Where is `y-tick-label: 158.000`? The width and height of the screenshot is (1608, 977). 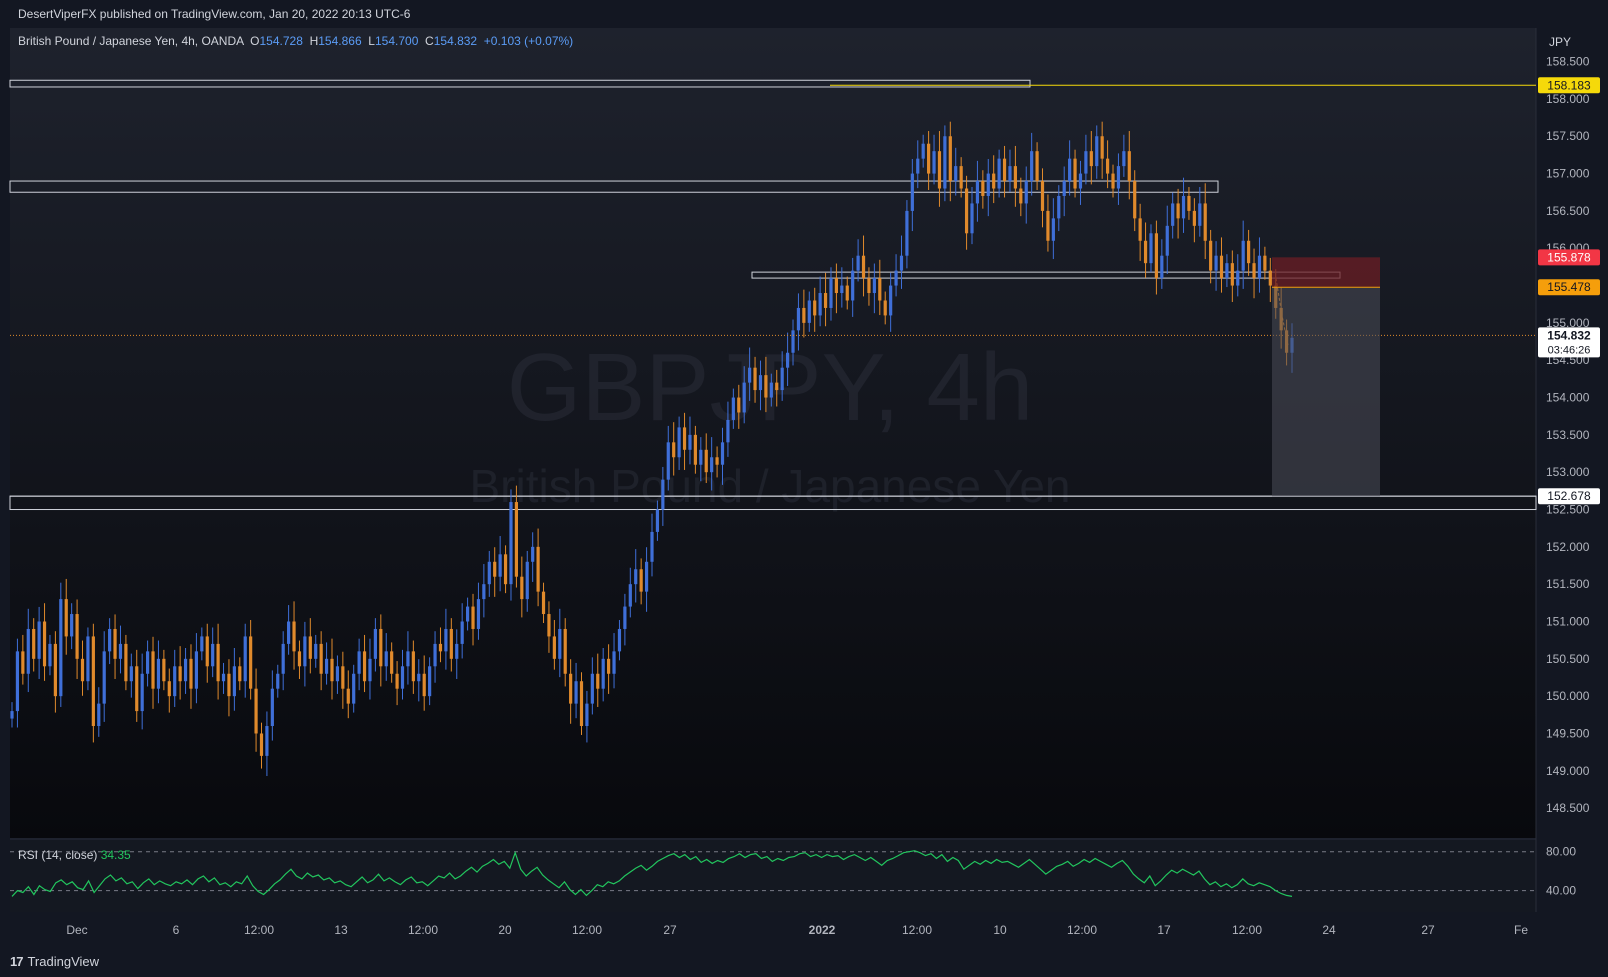 y-tick-label: 158.000 is located at coordinates (1568, 99).